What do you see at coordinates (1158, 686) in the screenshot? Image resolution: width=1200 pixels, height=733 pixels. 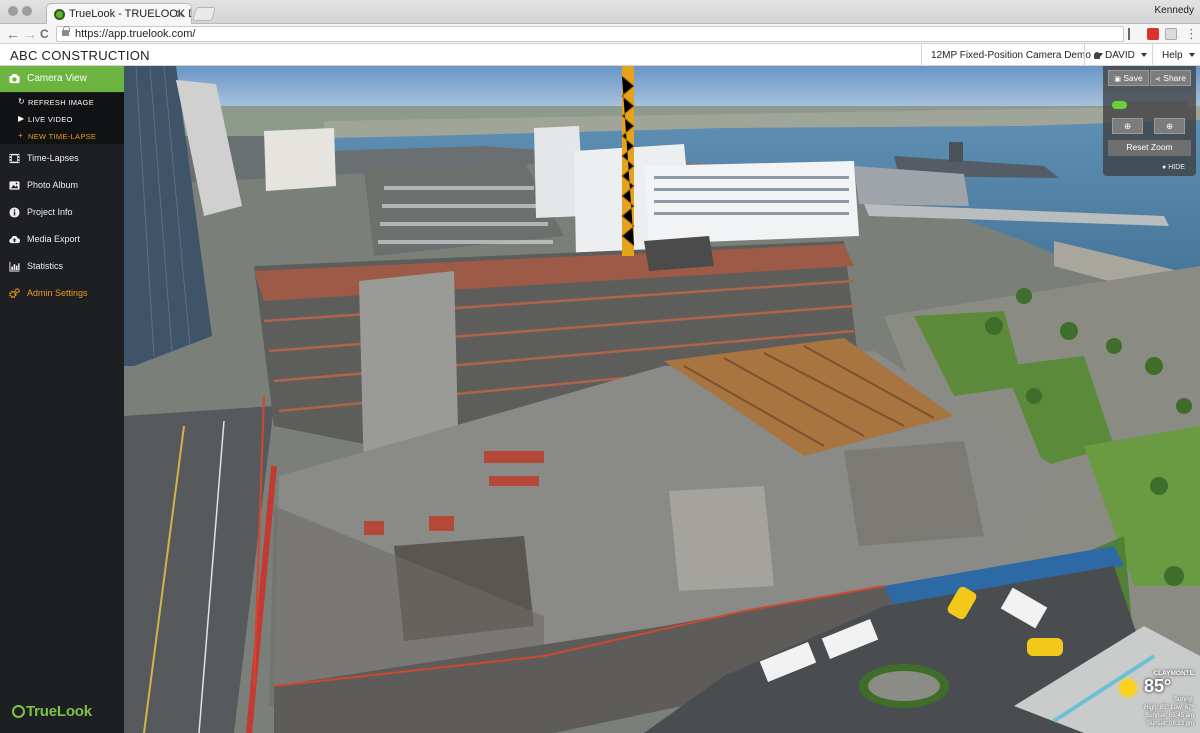 I see `weather-temperature: 85°` at bounding box center [1158, 686].